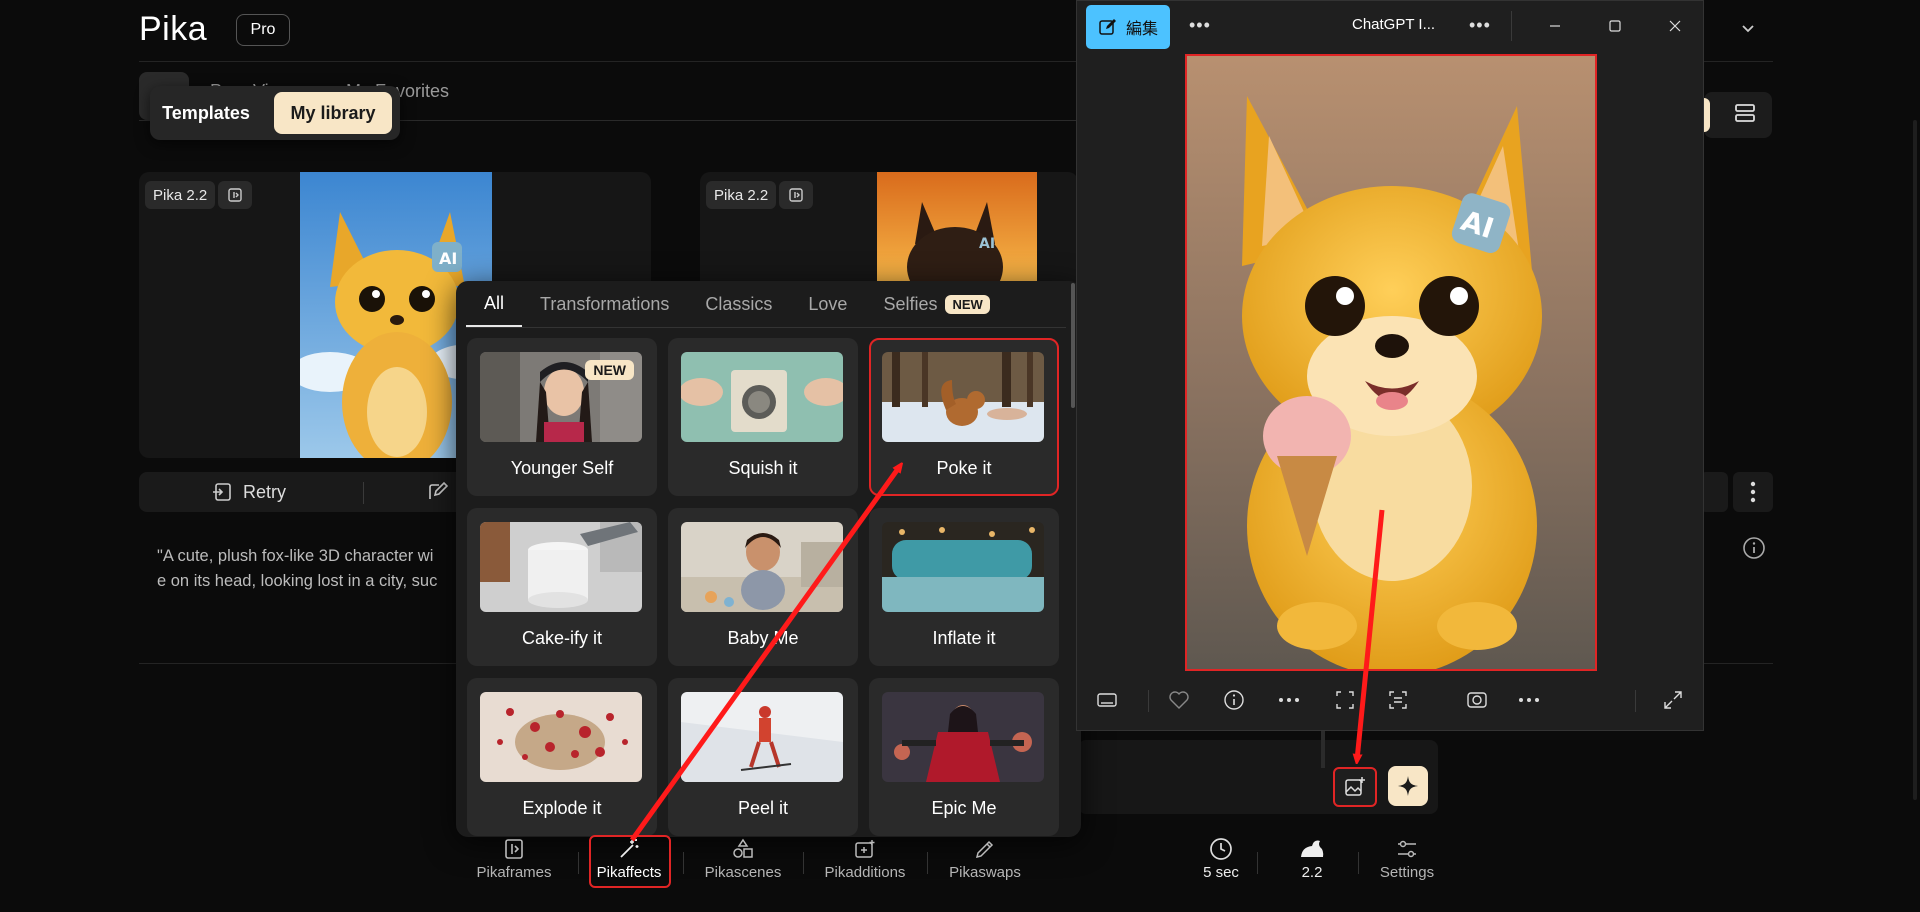  I want to click on more-options-icon: •••, so click(1200, 25).